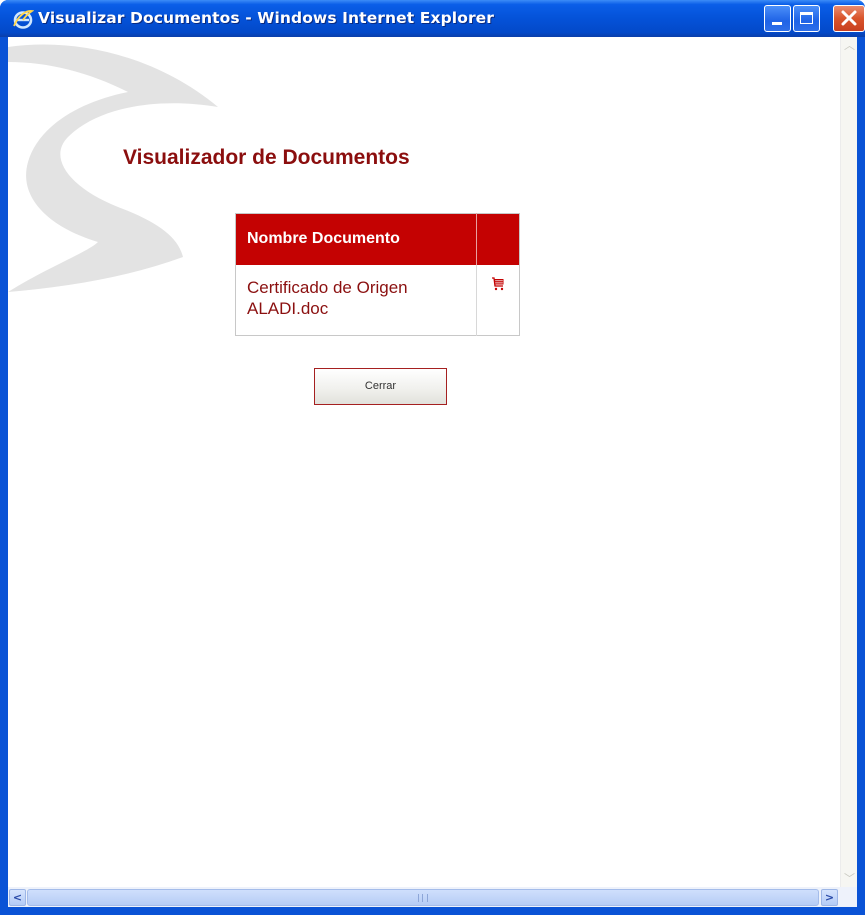  I want to click on horizontal-scrollbar: < >, so click(432, 897).